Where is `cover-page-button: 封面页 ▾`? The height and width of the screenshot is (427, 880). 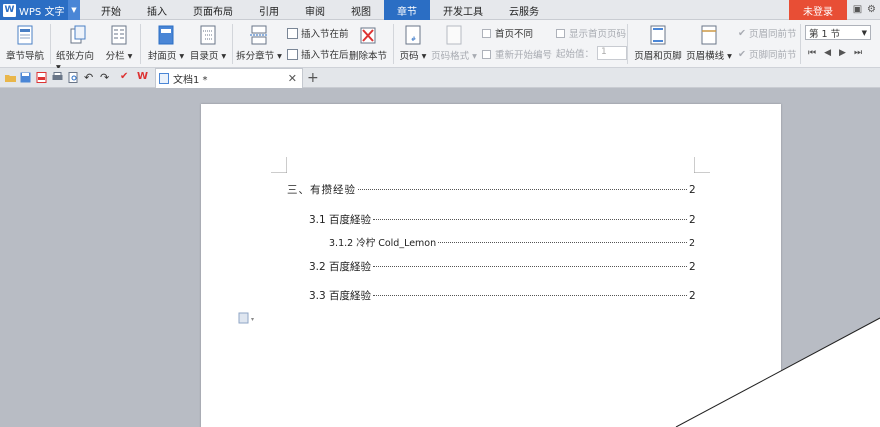
cover-page-button: 封面页 ▾ is located at coordinates (166, 42).